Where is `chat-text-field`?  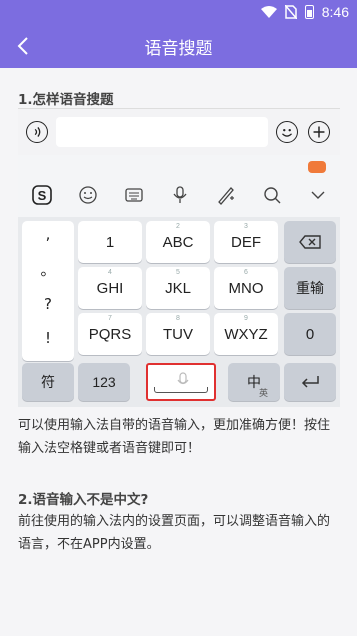 chat-text-field is located at coordinates (162, 132).